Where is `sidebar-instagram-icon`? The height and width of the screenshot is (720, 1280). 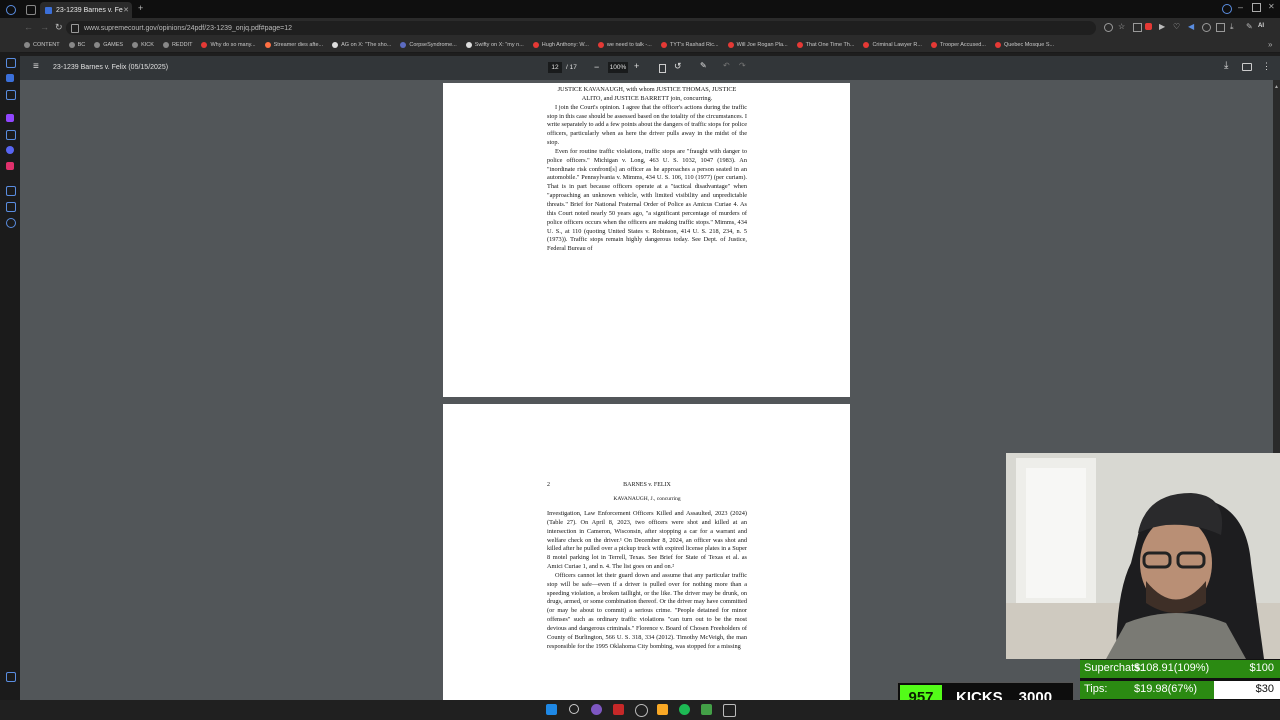 sidebar-instagram-icon is located at coordinates (10, 166).